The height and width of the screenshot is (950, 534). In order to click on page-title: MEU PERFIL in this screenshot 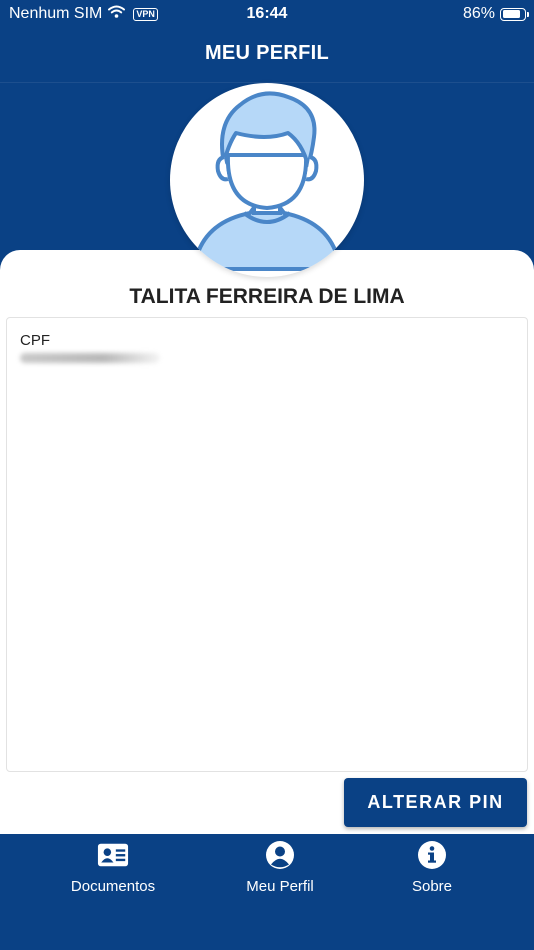, I will do `click(267, 53)`.